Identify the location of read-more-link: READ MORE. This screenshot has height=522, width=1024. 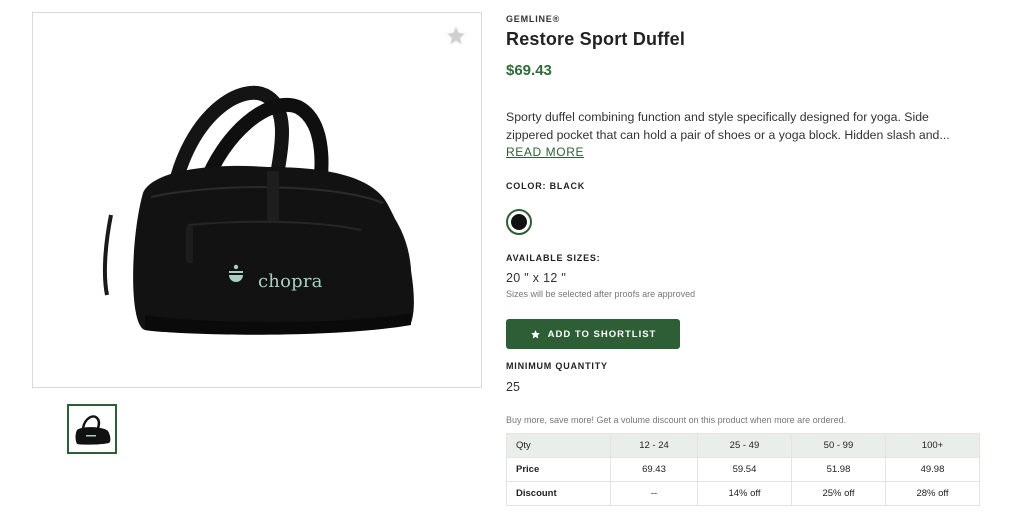
(545, 152).